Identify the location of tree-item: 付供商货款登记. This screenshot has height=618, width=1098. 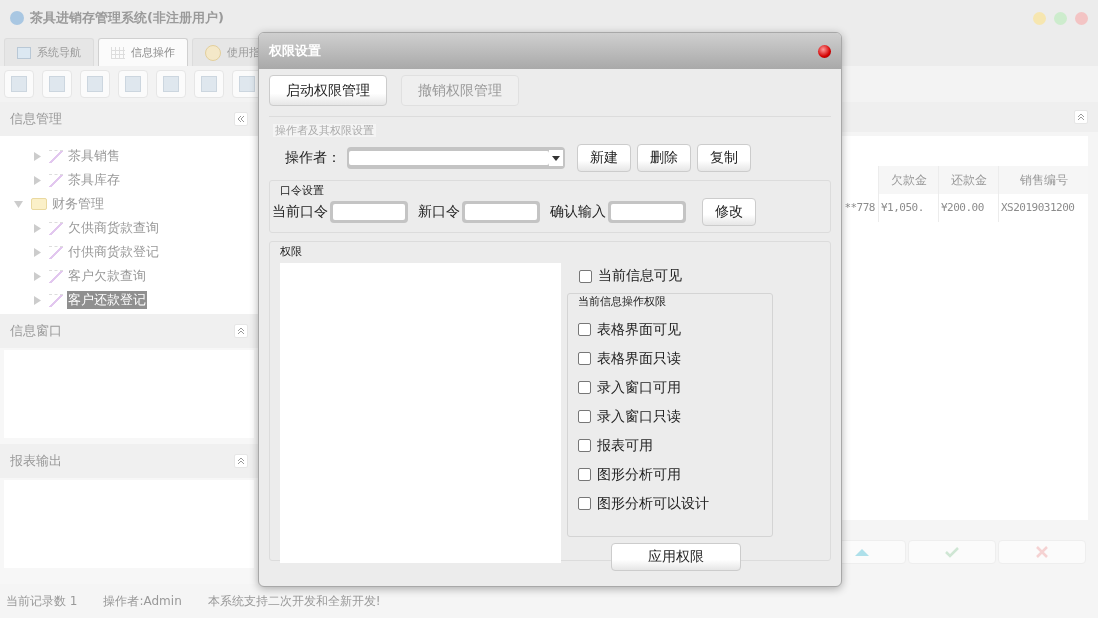
(113, 252).